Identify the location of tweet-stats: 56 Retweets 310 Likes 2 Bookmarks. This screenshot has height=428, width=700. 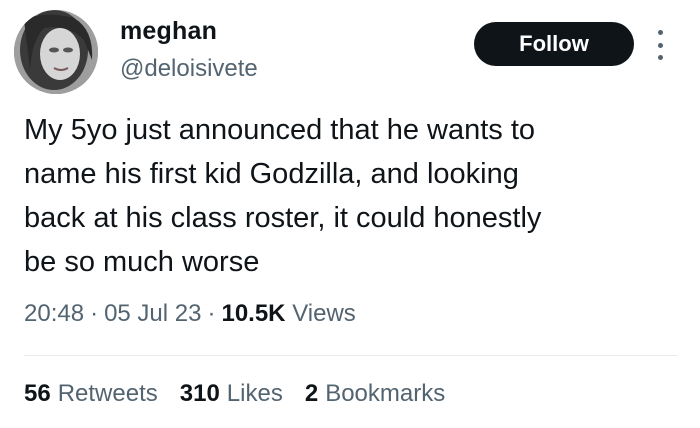
(234, 394).